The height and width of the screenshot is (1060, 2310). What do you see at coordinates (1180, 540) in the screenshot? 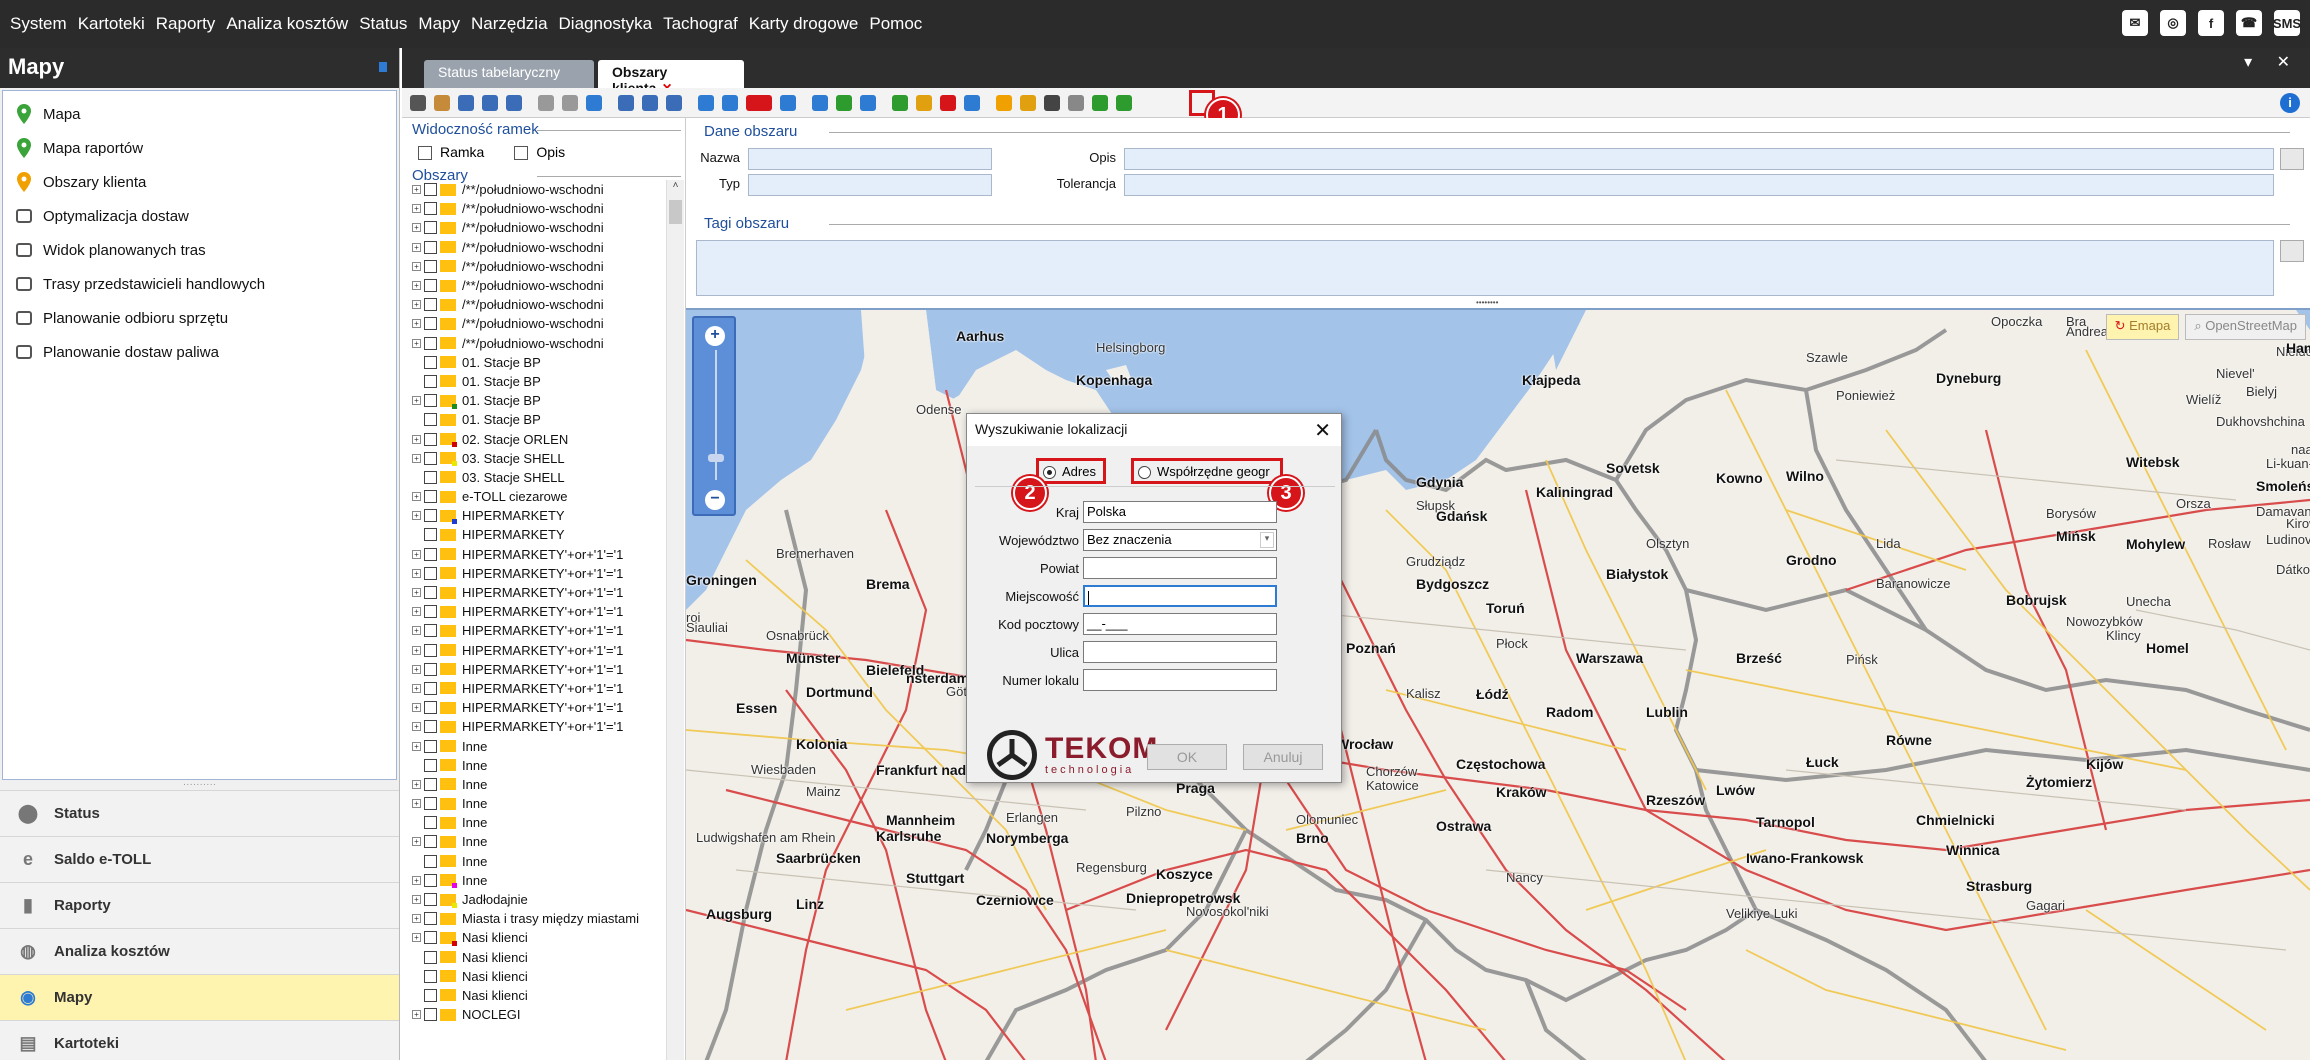
I see `voivodeship-select: Bez znaczenia ▾` at bounding box center [1180, 540].